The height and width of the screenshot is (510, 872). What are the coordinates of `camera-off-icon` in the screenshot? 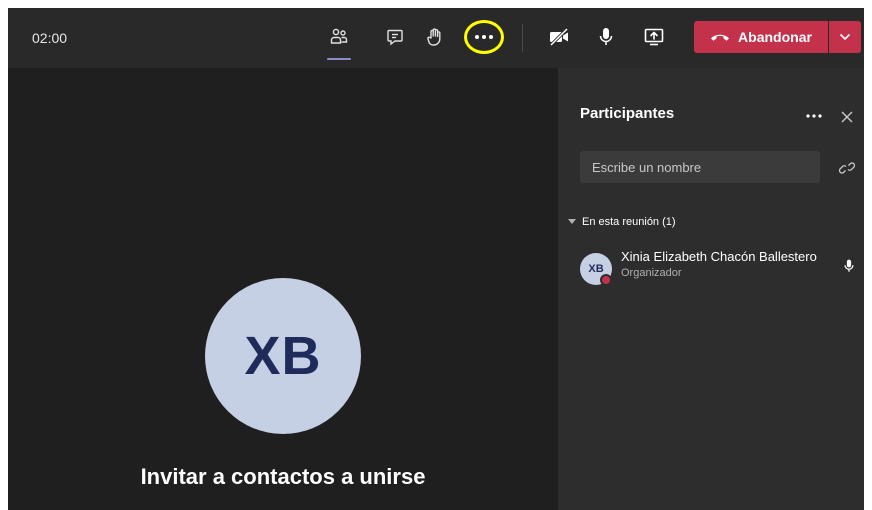 It's located at (559, 37).